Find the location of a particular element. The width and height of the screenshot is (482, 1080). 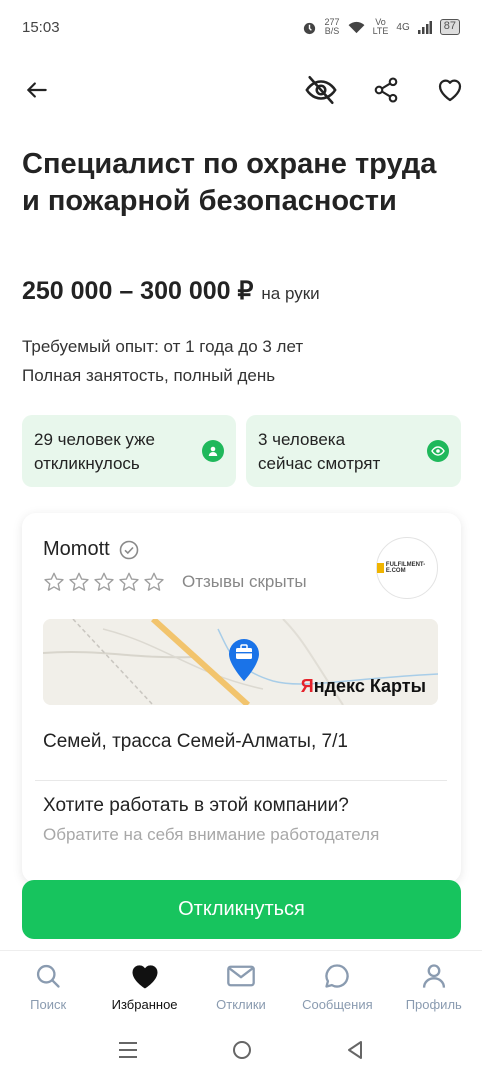

hide-vacancy-button is located at coordinates (321, 90).